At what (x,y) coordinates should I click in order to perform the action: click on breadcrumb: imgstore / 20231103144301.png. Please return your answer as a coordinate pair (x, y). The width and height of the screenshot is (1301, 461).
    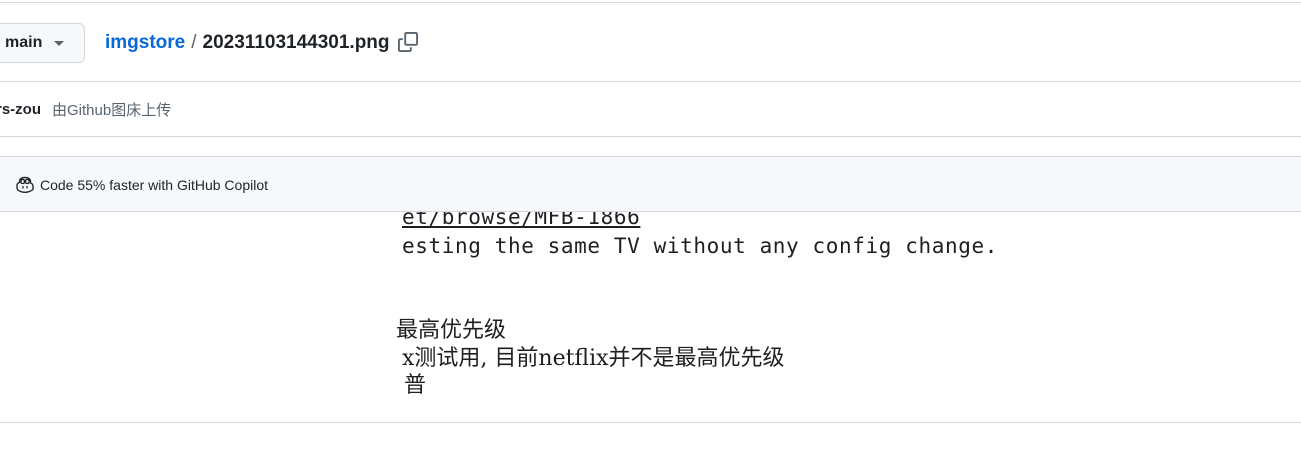
    Looking at the image, I should click on (247, 43).